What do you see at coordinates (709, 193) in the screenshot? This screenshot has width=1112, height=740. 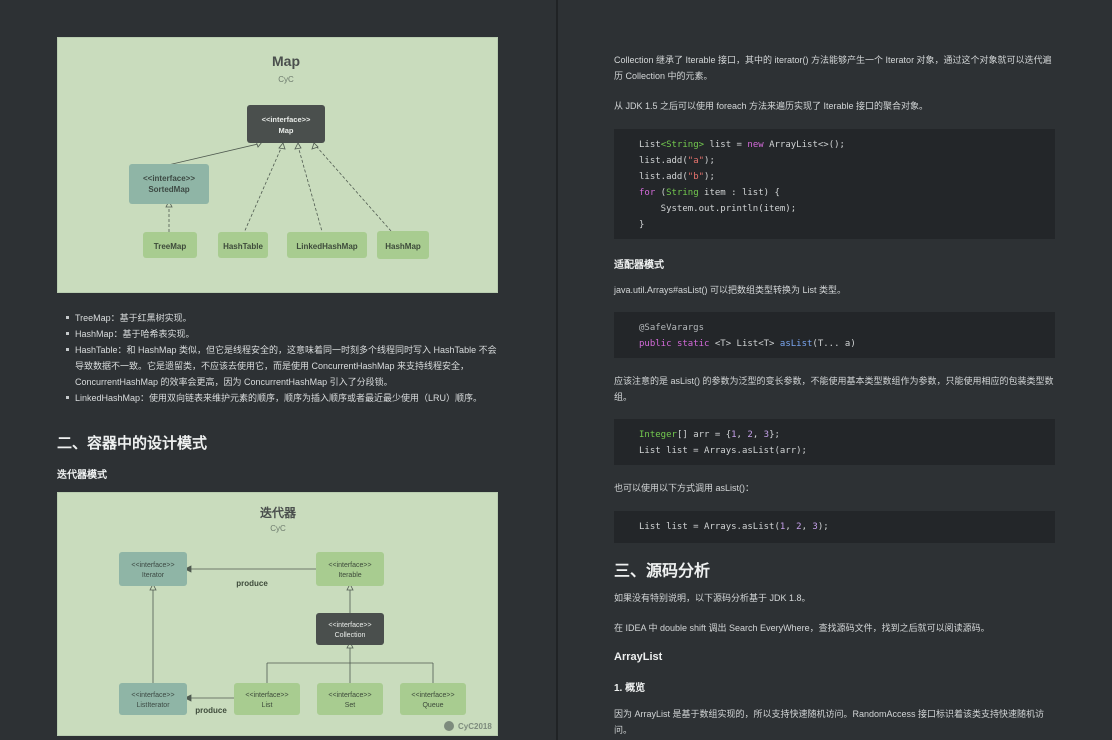 I see `code-line: for (String item : list) {` at bounding box center [709, 193].